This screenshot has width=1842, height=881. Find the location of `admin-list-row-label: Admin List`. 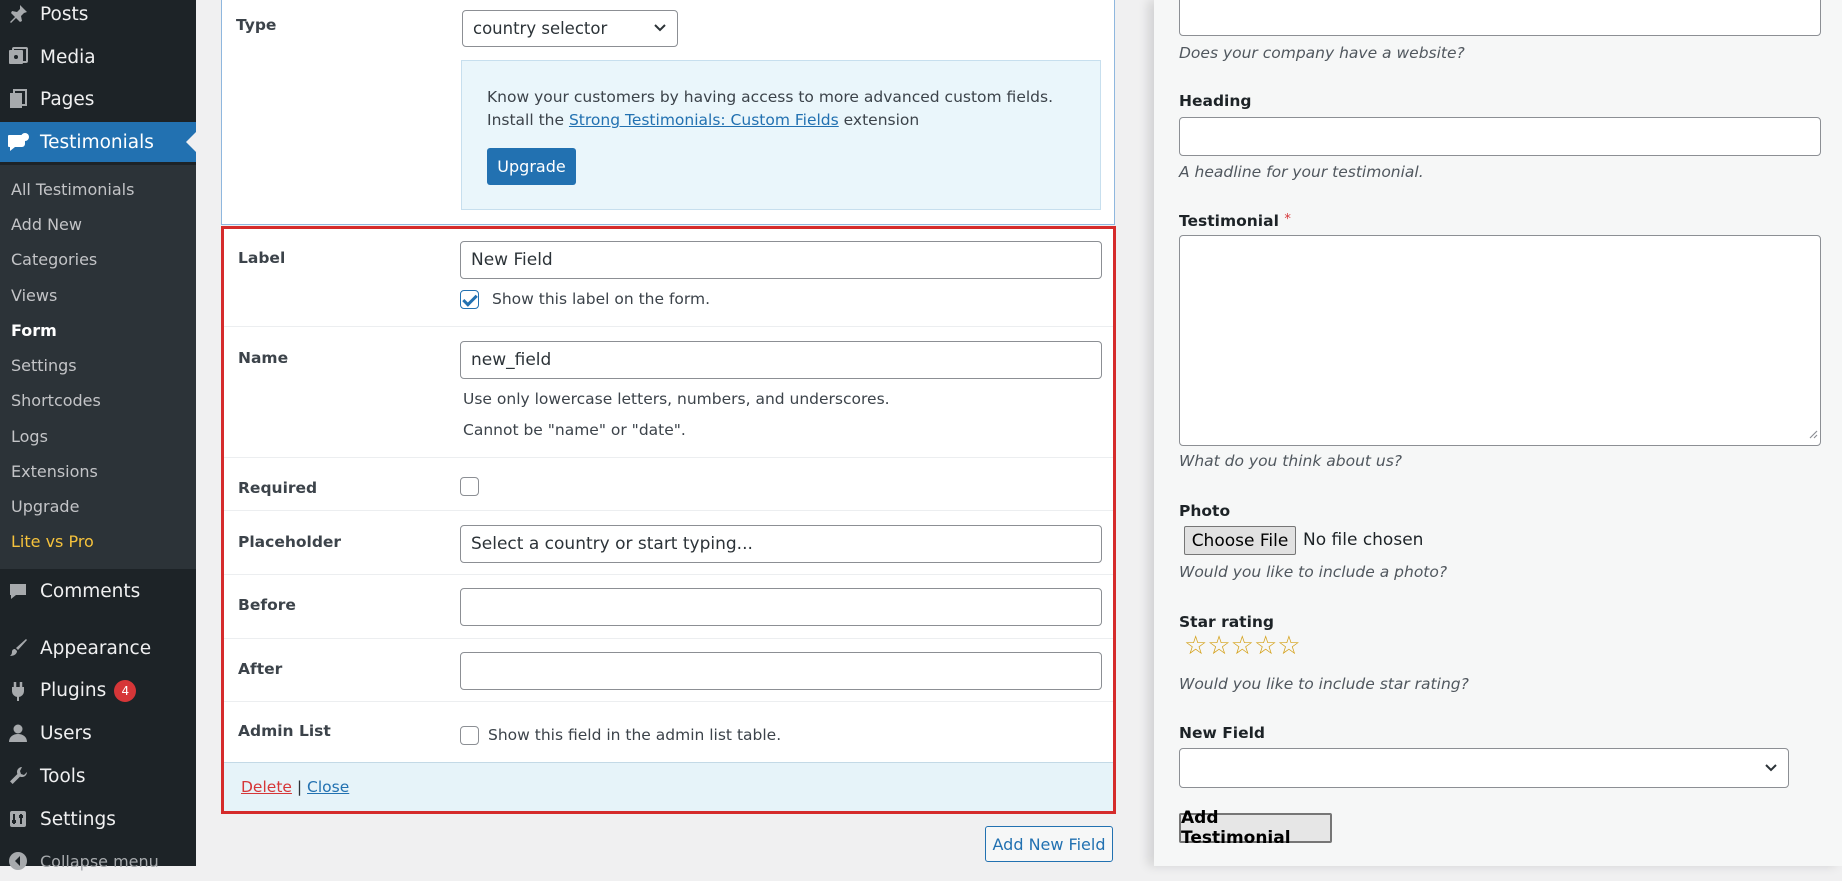

admin-list-row-label: Admin List is located at coordinates (284, 731).